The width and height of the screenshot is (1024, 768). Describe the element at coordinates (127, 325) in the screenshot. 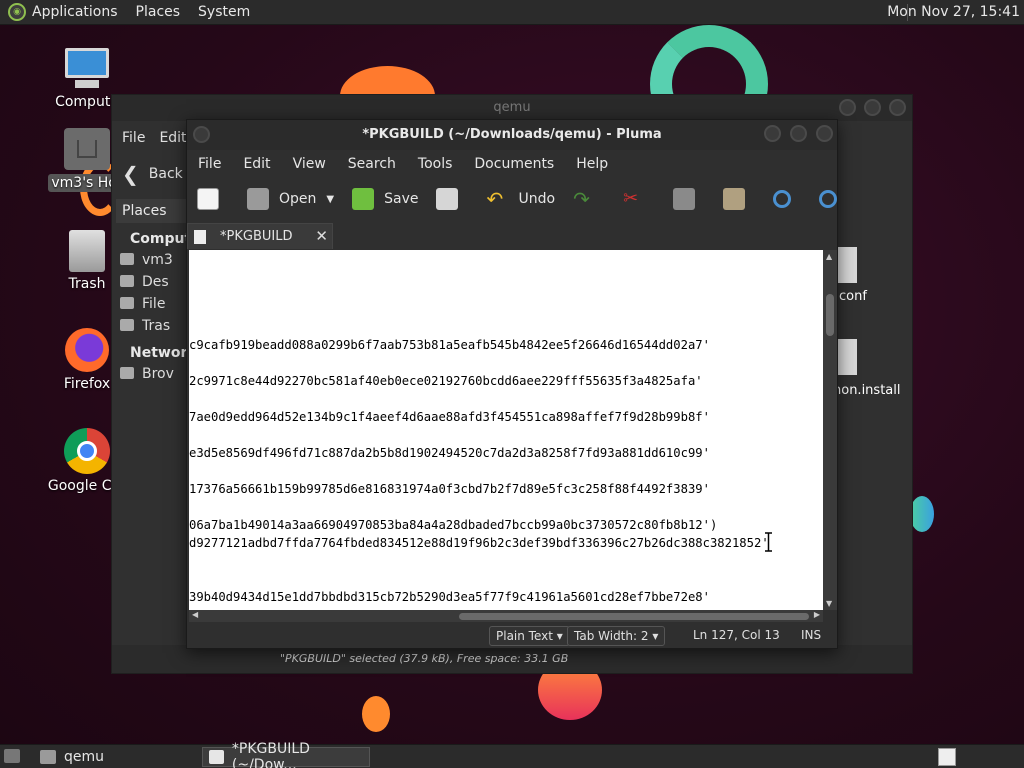

I see `trash-icon` at that location.